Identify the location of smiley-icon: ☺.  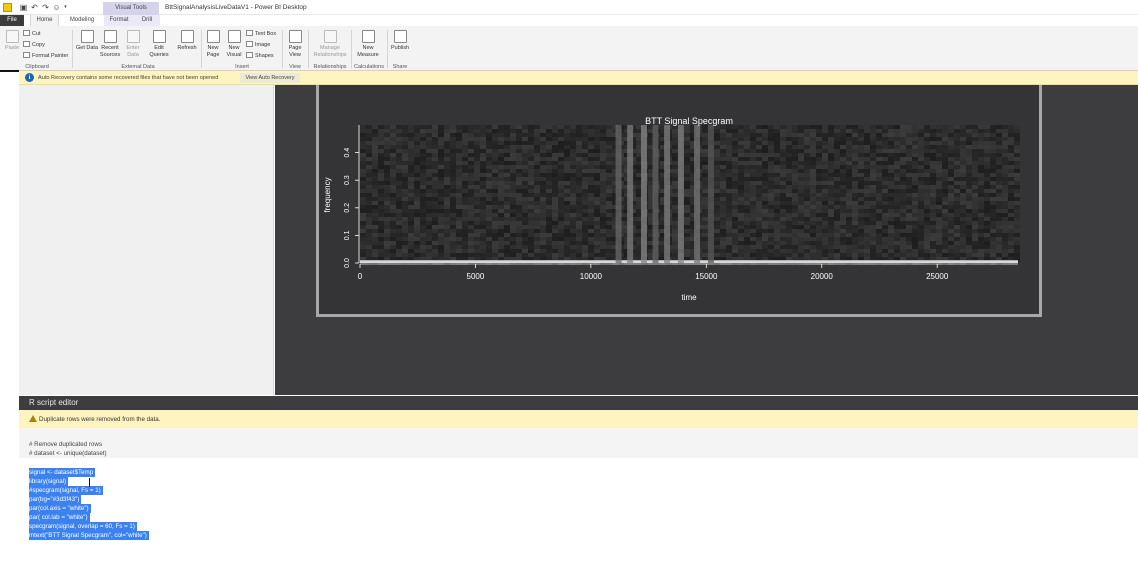
(56, 7).